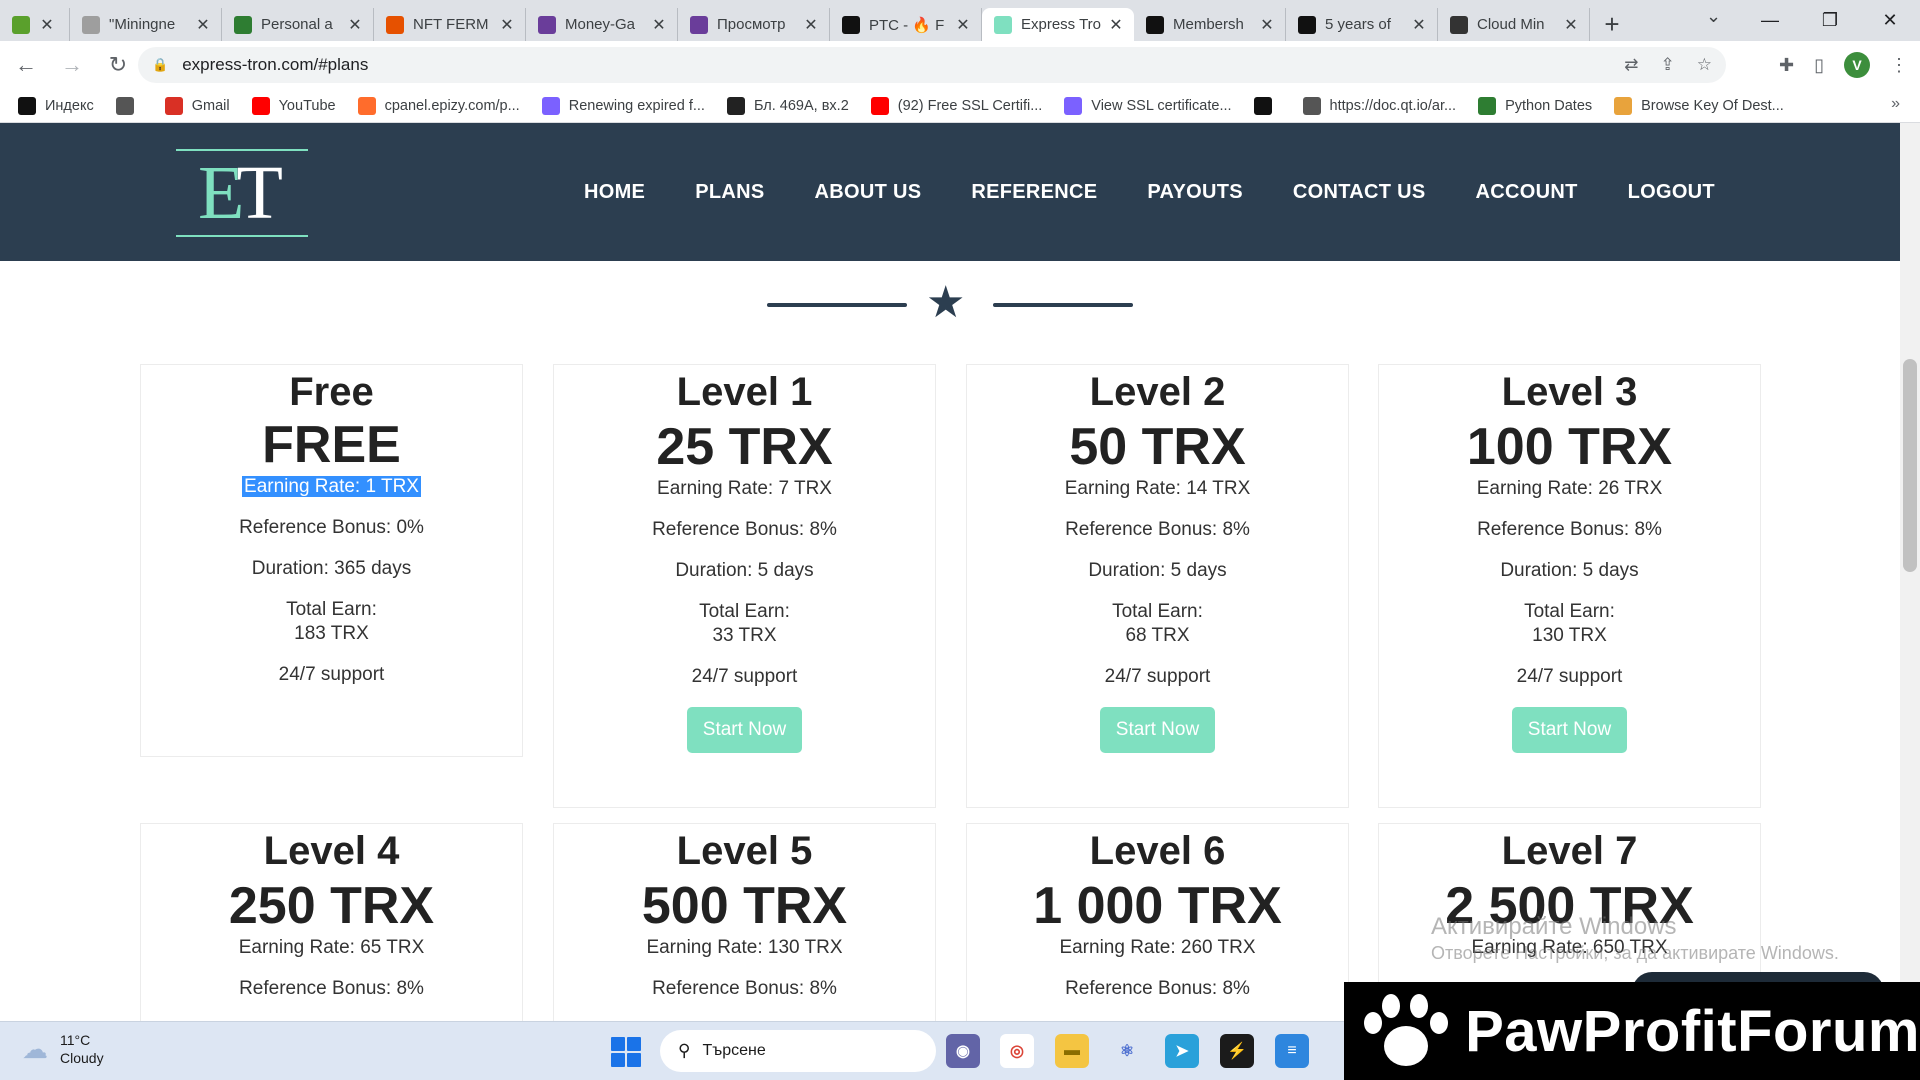  What do you see at coordinates (331, 633) in the screenshot?
I see `plan-total-value: 183 TRX` at bounding box center [331, 633].